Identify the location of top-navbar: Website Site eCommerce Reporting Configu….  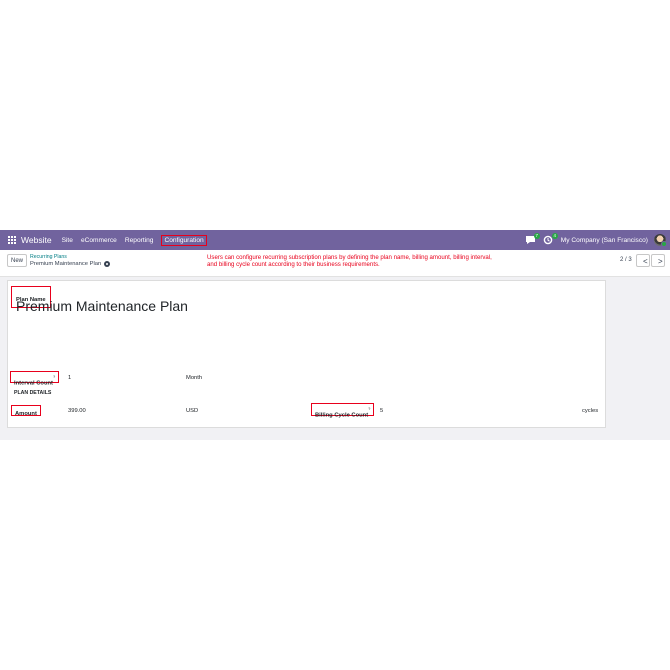
(335, 240).